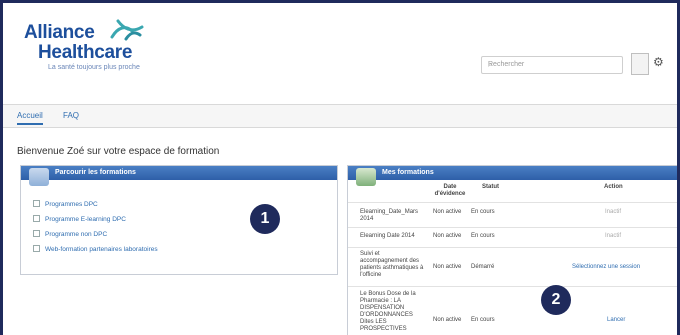  What do you see at coordinates (94, 67) in the screenshot?
I see `brand-tagline: La santé toujours plus proche` at bounding box center [94, 67].